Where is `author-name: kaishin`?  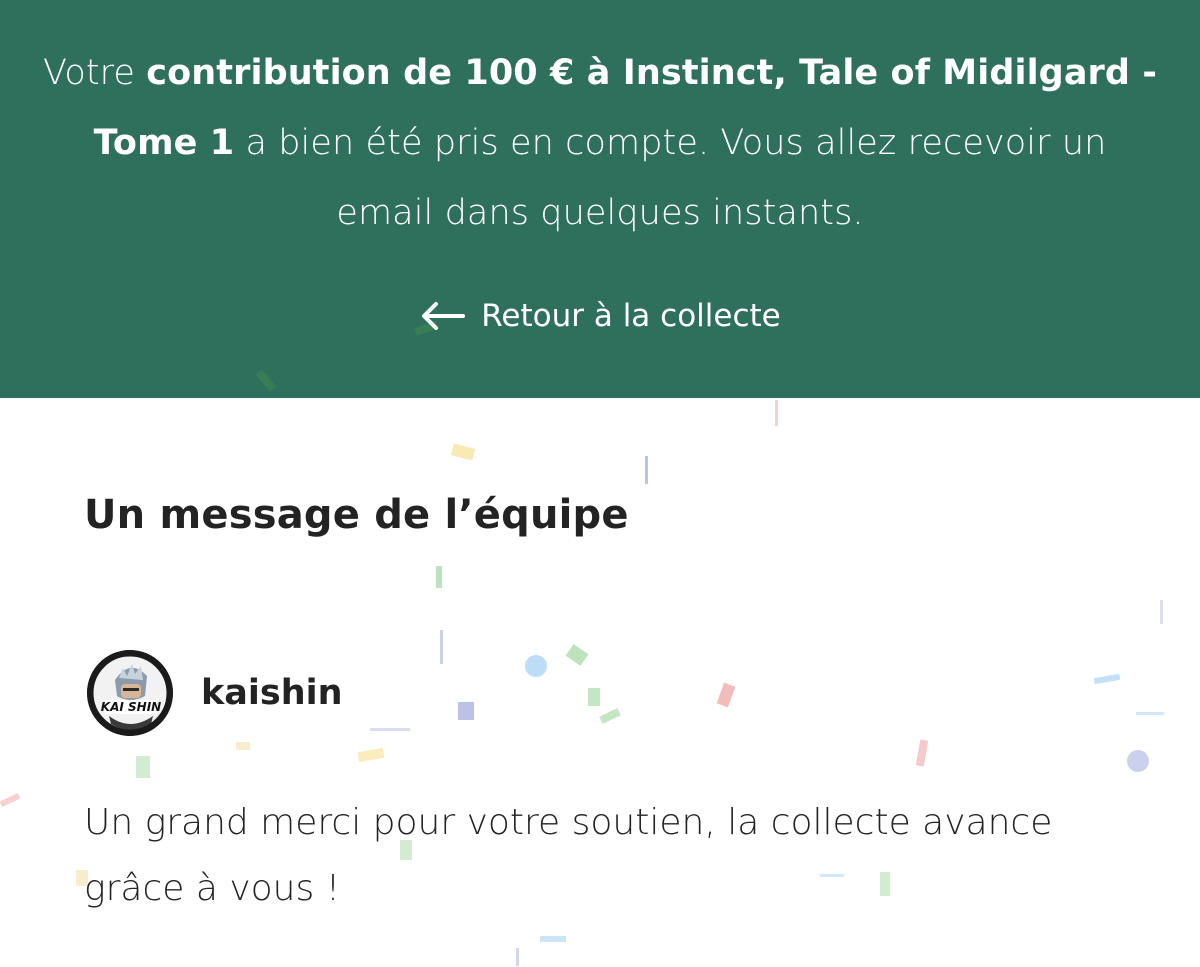 author-name: kaishin is located at coordinates (272, 693).